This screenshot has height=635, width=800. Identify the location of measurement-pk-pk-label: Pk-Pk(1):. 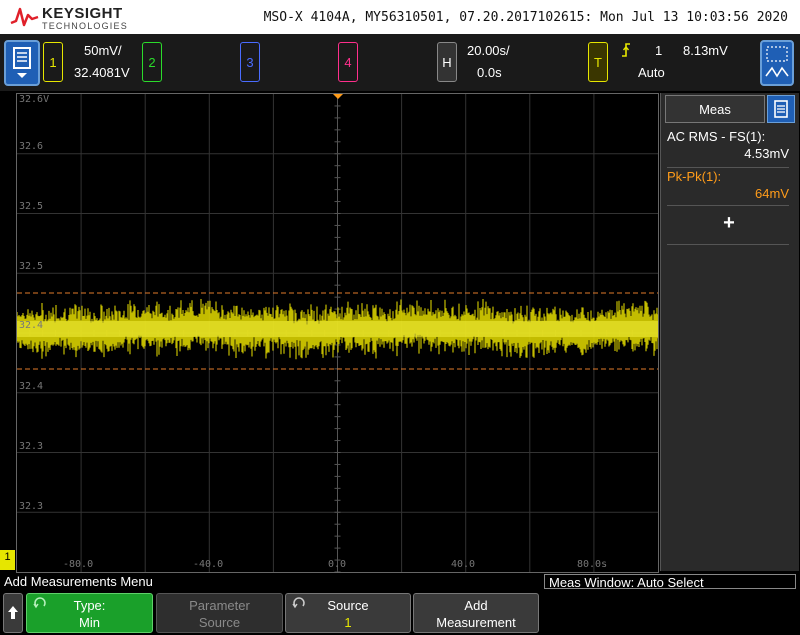
(694, 176).